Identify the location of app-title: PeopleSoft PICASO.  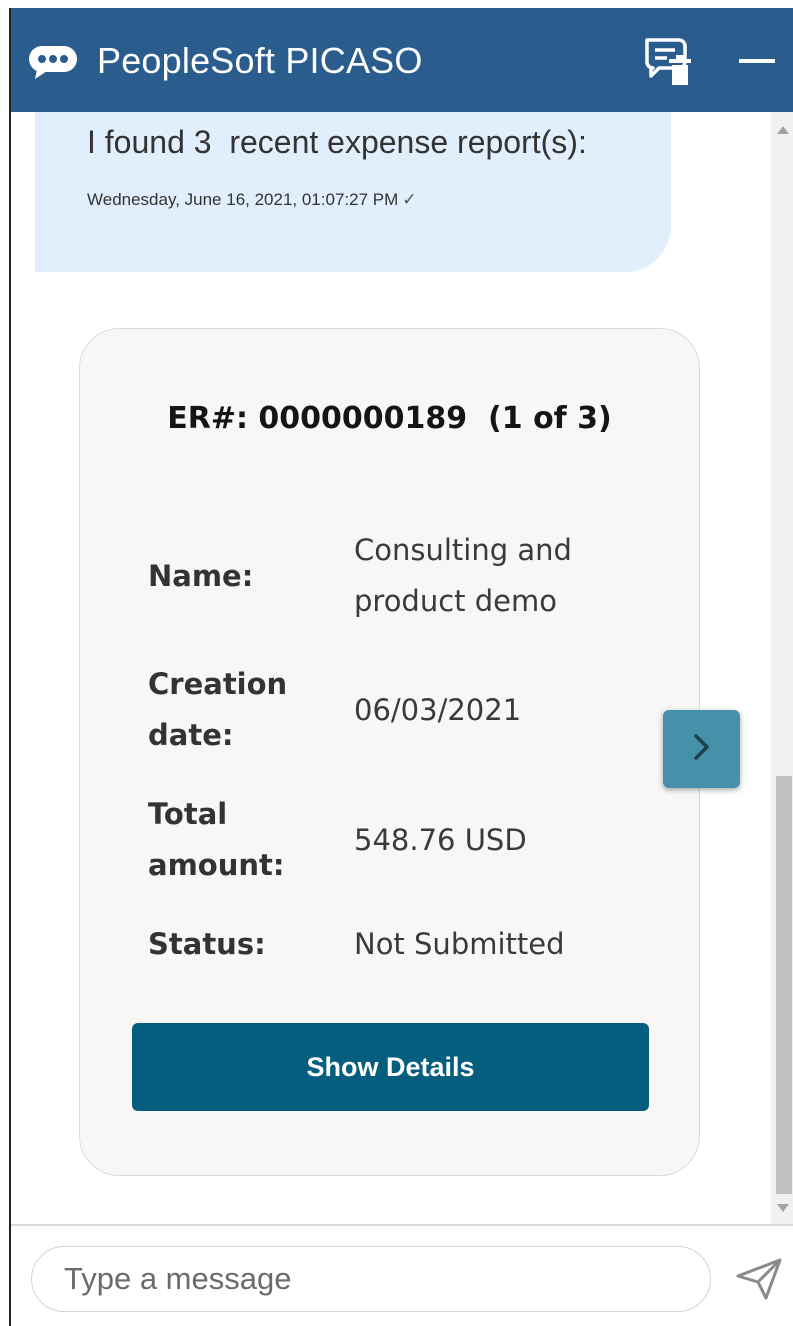
(260, 60).